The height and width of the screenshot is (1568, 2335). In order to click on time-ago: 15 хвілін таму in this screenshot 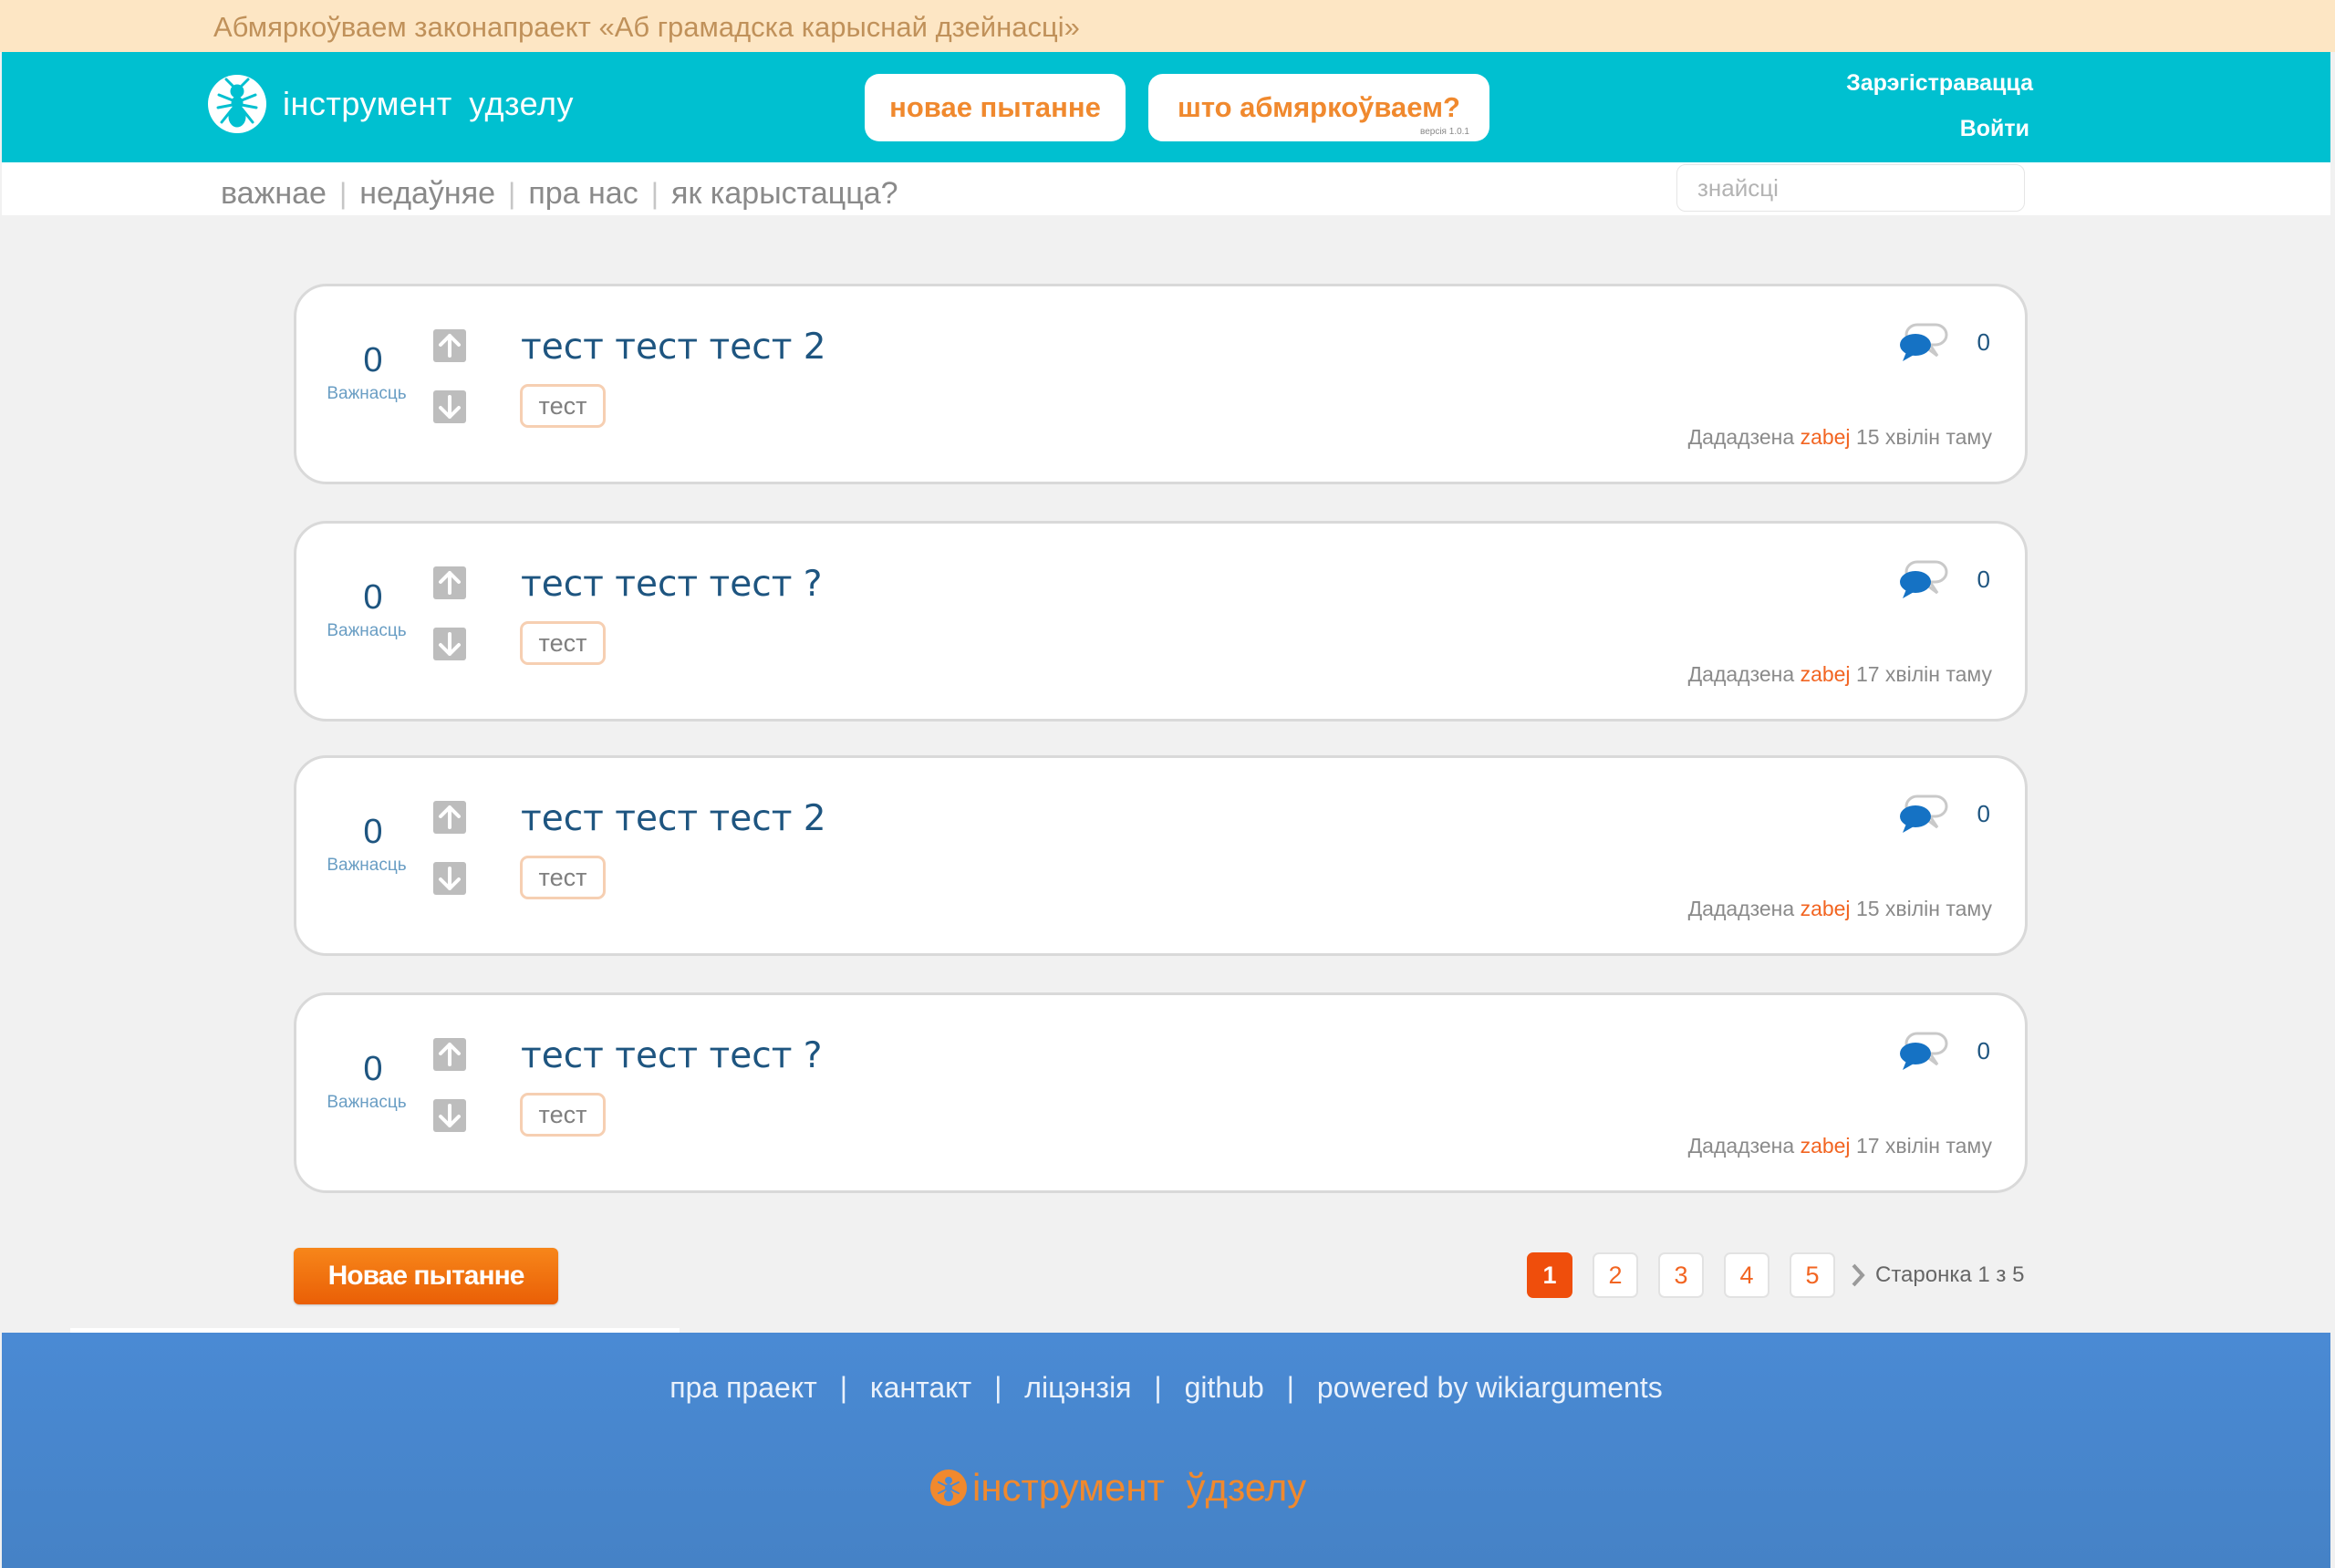, I will do `click(1923, 908)`.